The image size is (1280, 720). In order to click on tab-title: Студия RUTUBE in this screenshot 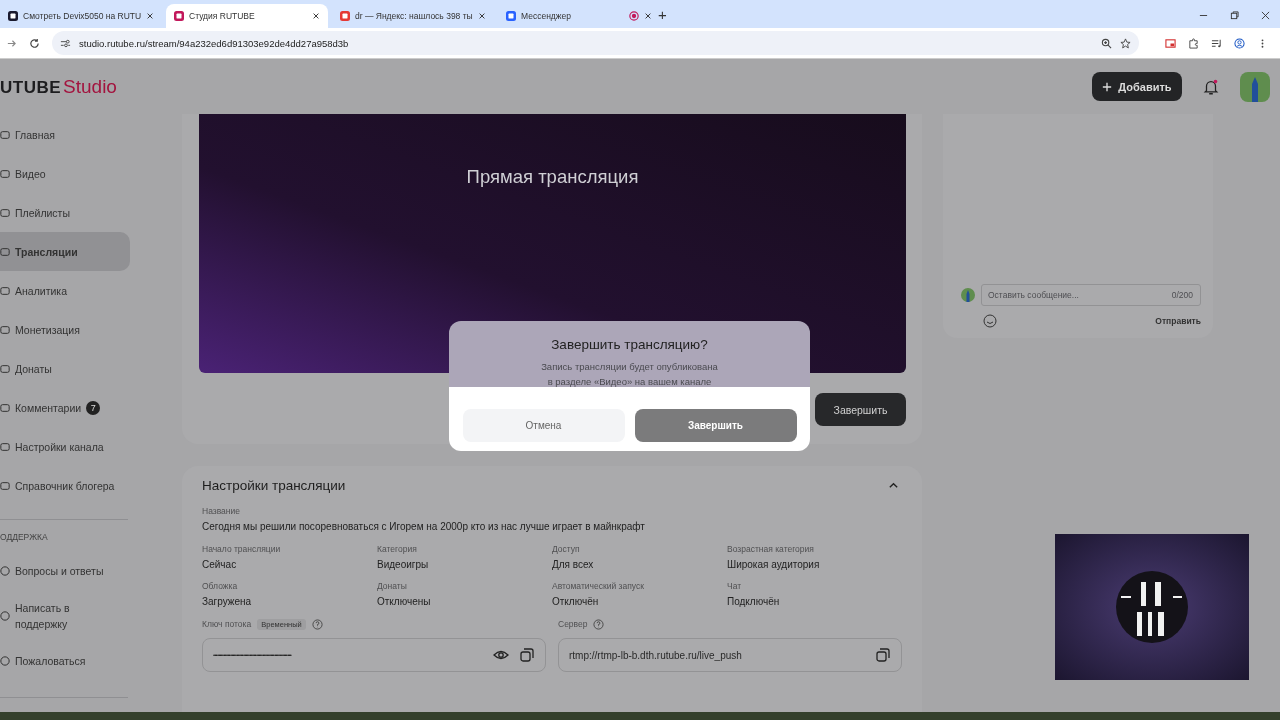, I will do `click(222, 16)`.